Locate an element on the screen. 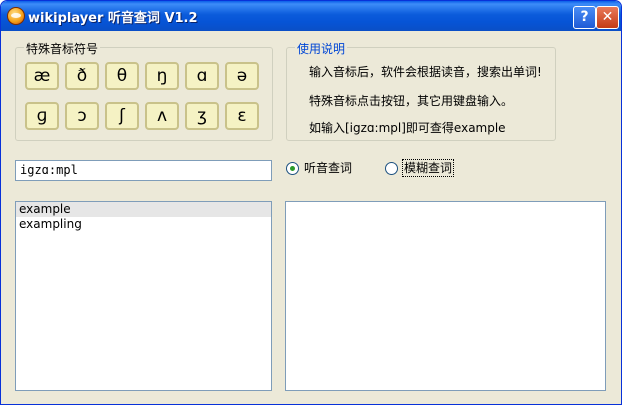 The height and width of the screenshot is (405, 622). radio-button-checked is located at coordinates (292, 168).